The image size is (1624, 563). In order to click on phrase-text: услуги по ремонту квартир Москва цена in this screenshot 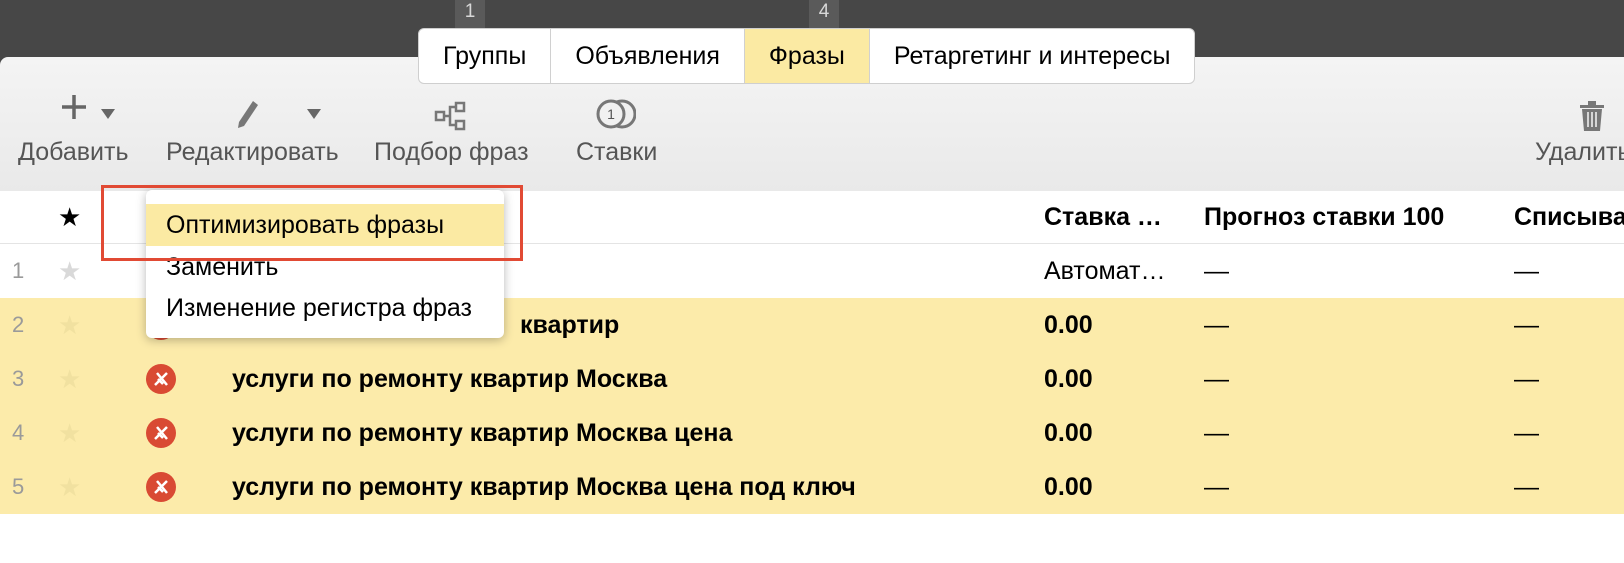, I will do `click(482, 433)`.